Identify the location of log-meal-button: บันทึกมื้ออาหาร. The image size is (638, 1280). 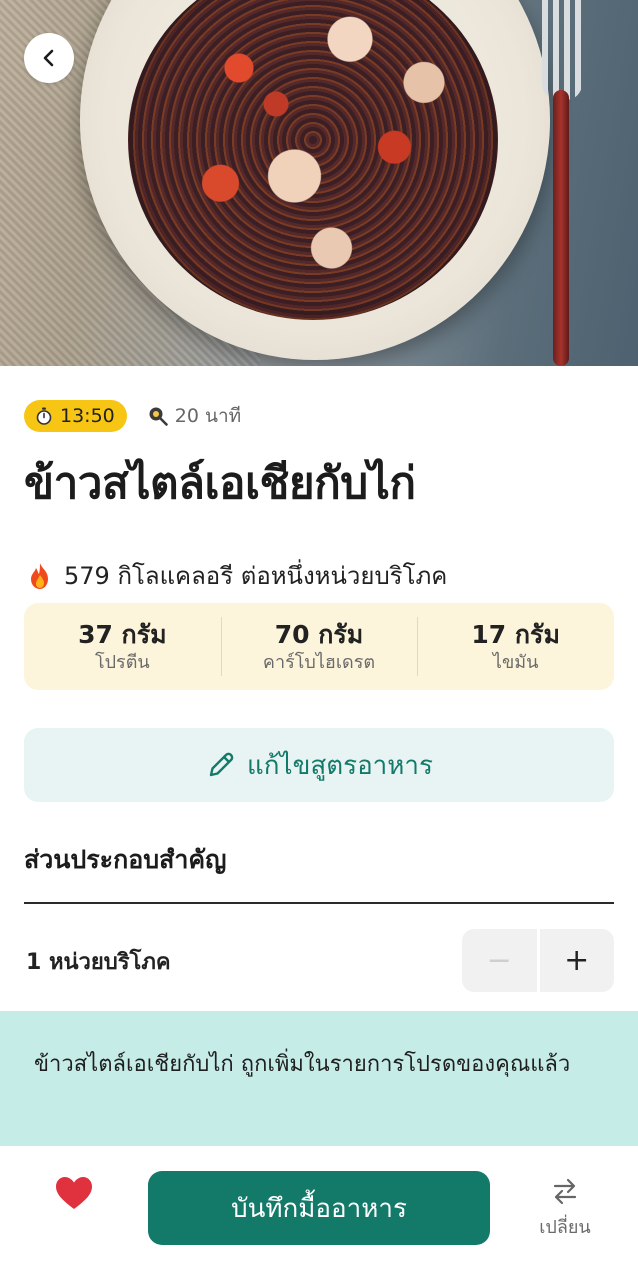
(319, 1208).